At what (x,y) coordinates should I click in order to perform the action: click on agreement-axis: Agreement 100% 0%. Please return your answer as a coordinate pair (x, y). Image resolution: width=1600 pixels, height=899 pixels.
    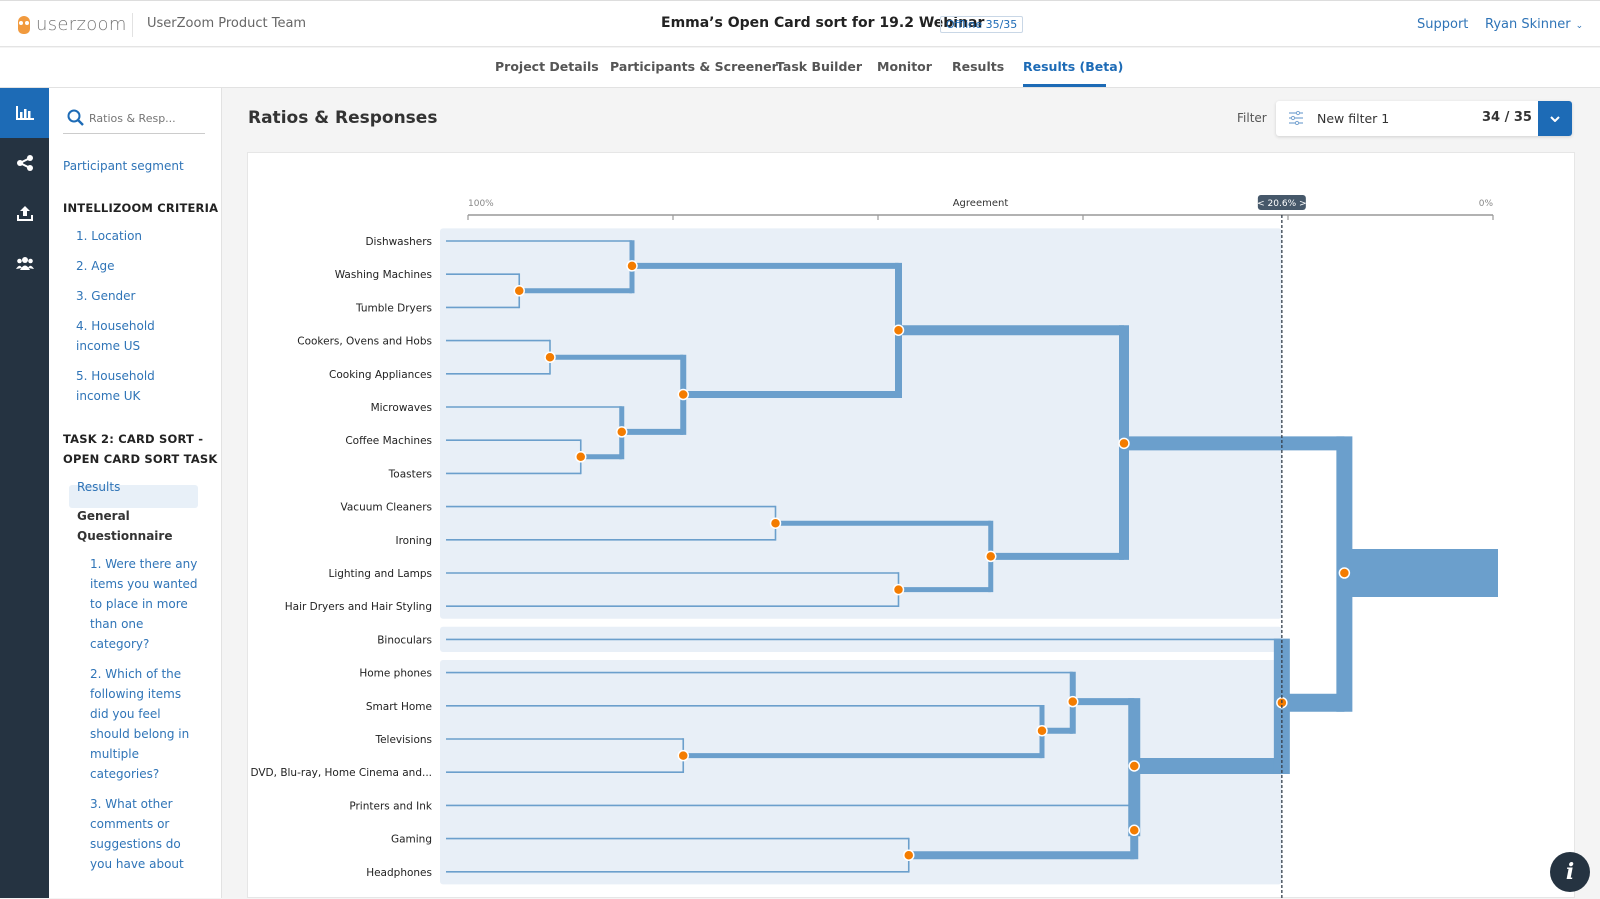
    Looking at the image, I should click on (980, 209).